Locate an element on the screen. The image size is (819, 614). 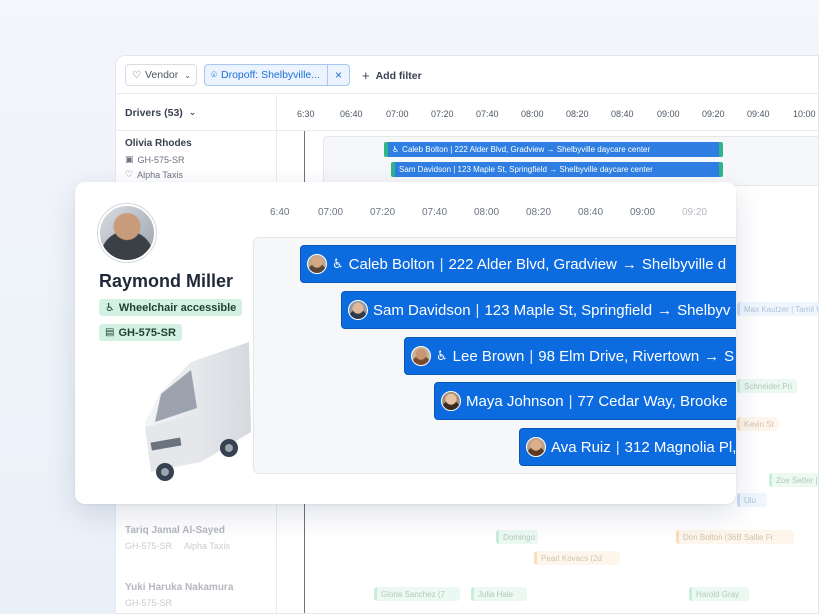
trip-pill: Ulu is located at coordinates (752, 500).